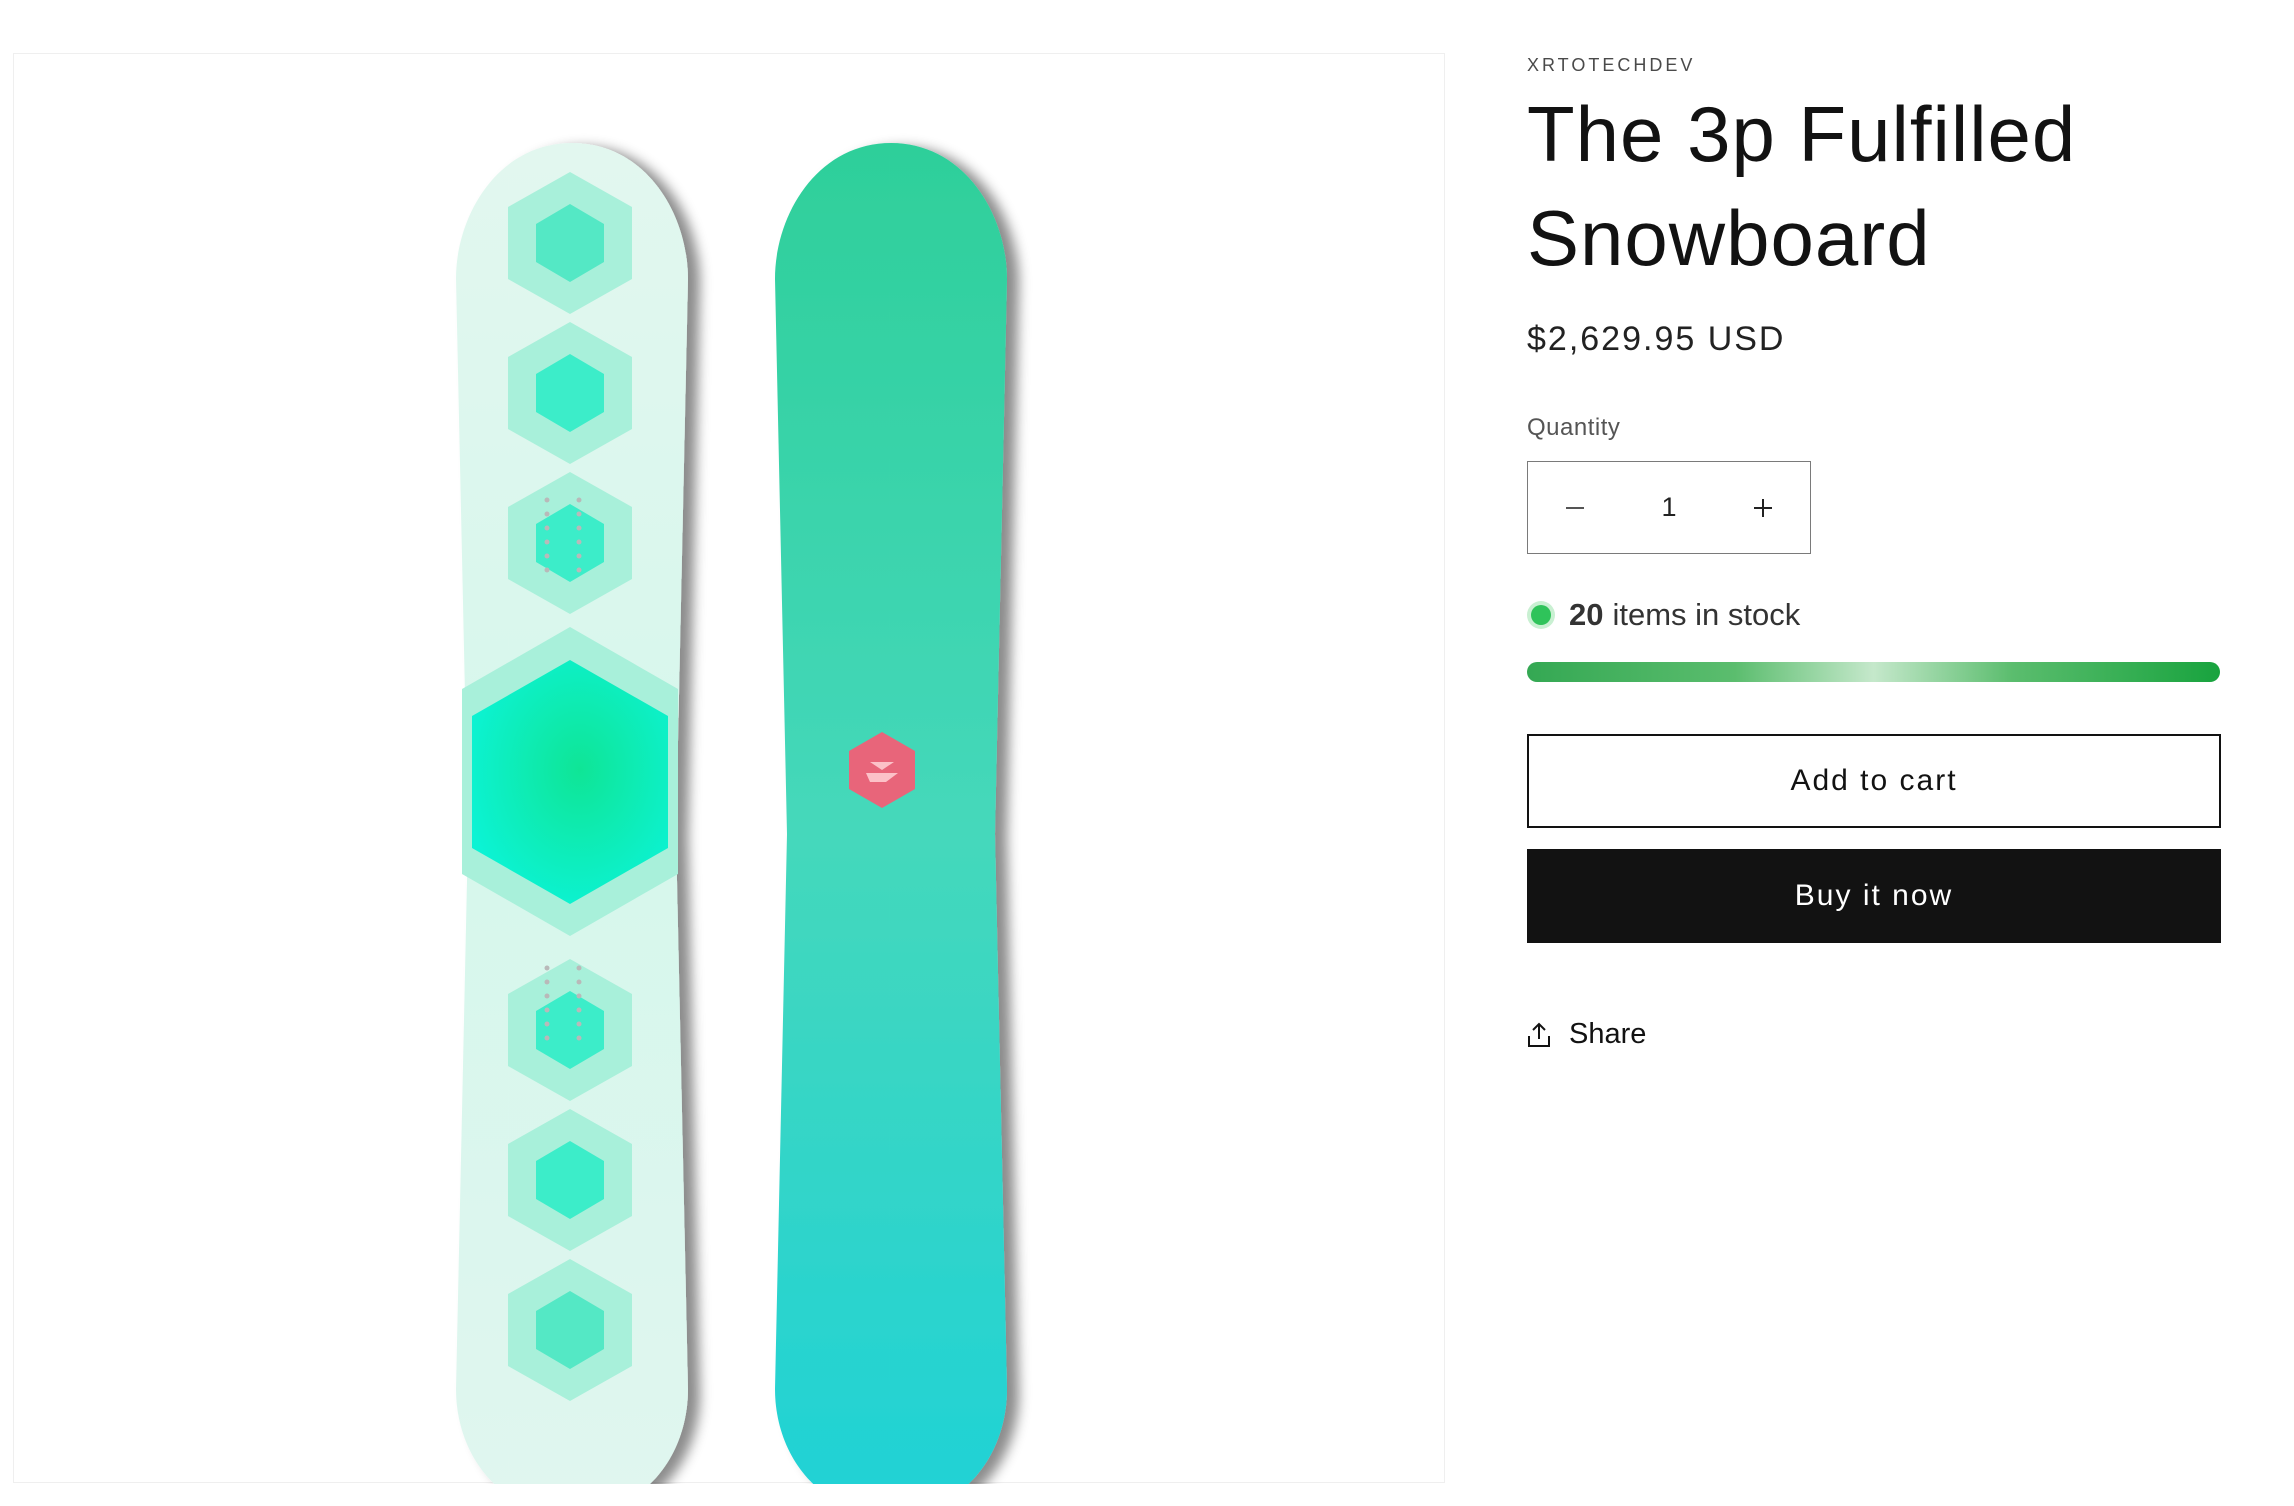 The height and width of the screenshot is (1506, 2294). I want to click on share-icon, so click(1539, 1034).